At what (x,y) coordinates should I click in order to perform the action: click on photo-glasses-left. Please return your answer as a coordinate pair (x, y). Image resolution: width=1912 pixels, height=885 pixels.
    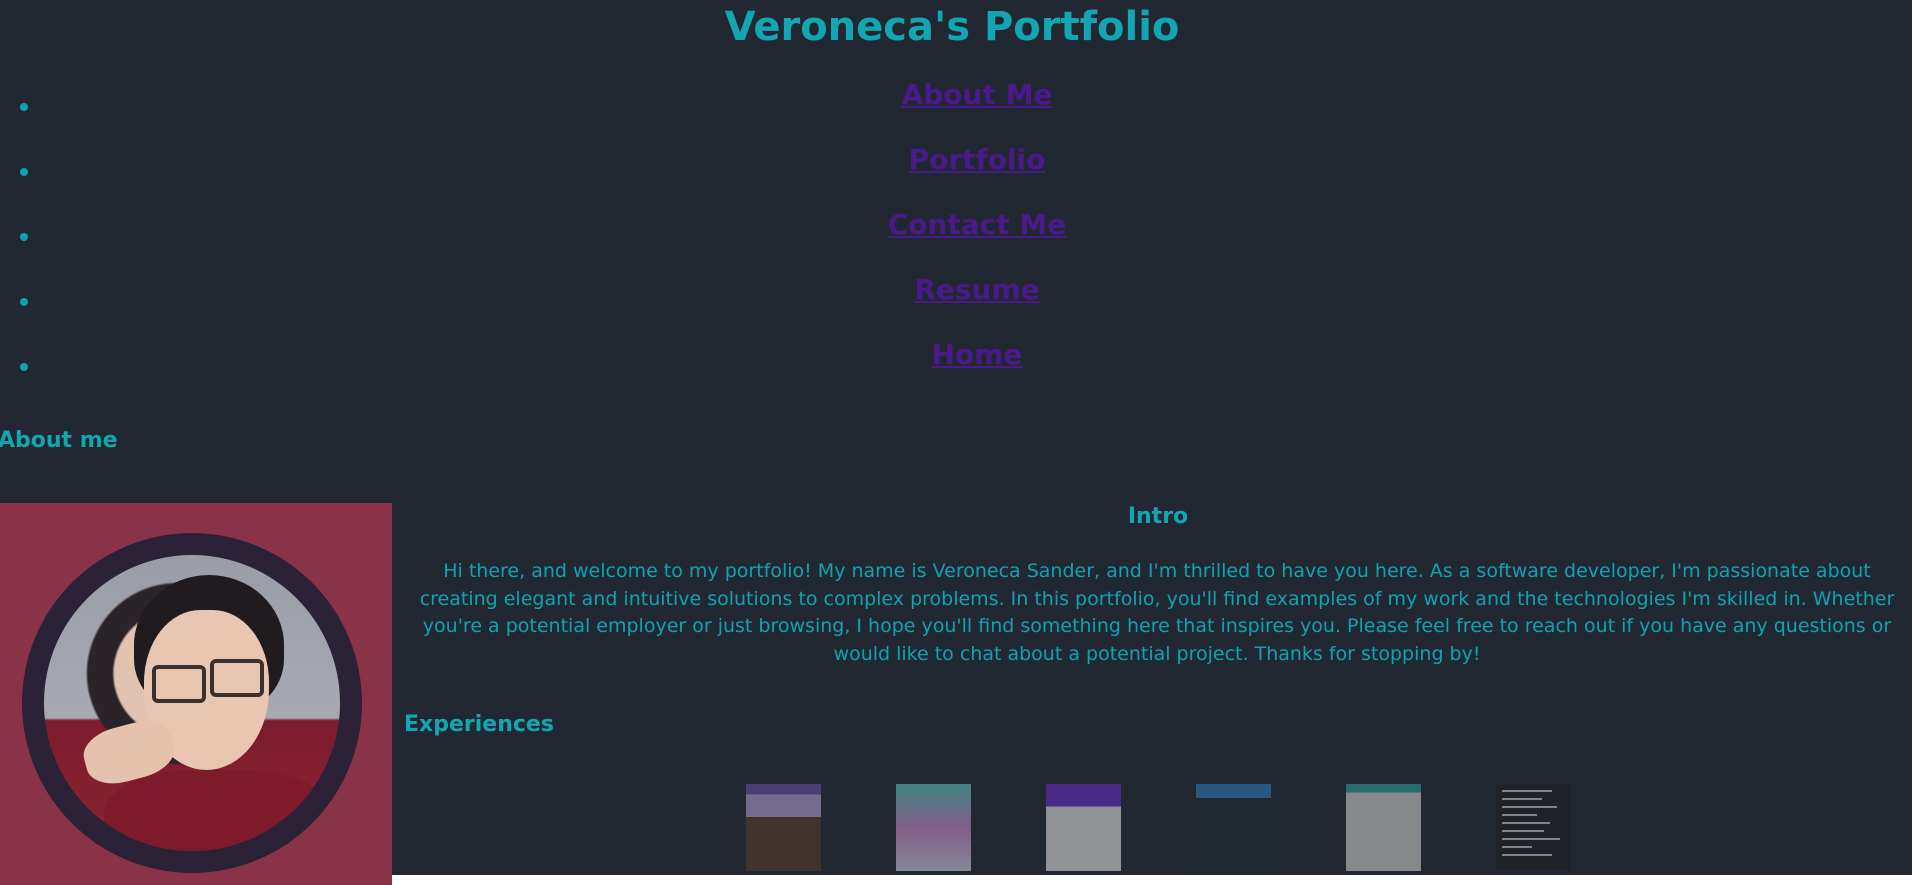
    Looking at the image, I should click on (179, 684).